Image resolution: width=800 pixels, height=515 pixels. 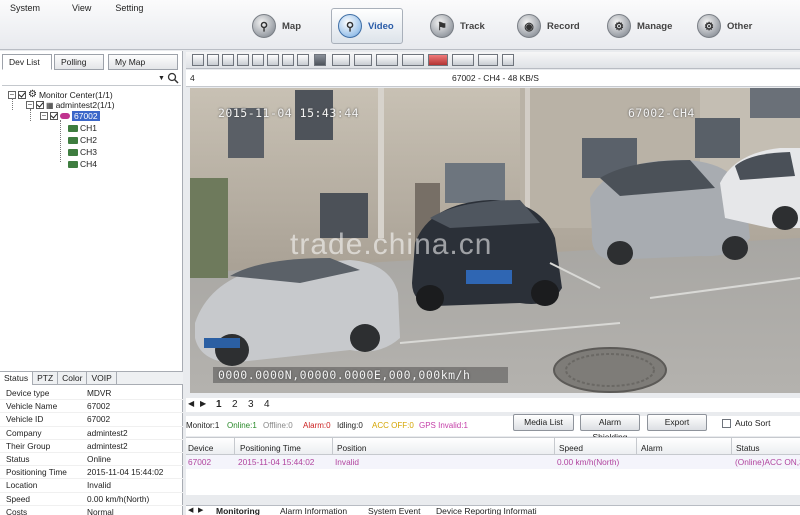 What do you see at coordinates (363, 60) in the screenshot?
I see `split-dropdown-icon` at bounding box center [363, 60].